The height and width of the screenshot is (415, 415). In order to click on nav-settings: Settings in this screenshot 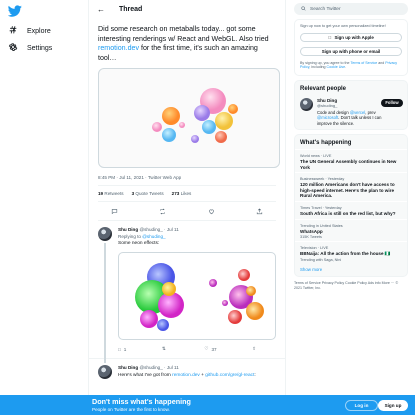, I will do `click(30, 48)`.